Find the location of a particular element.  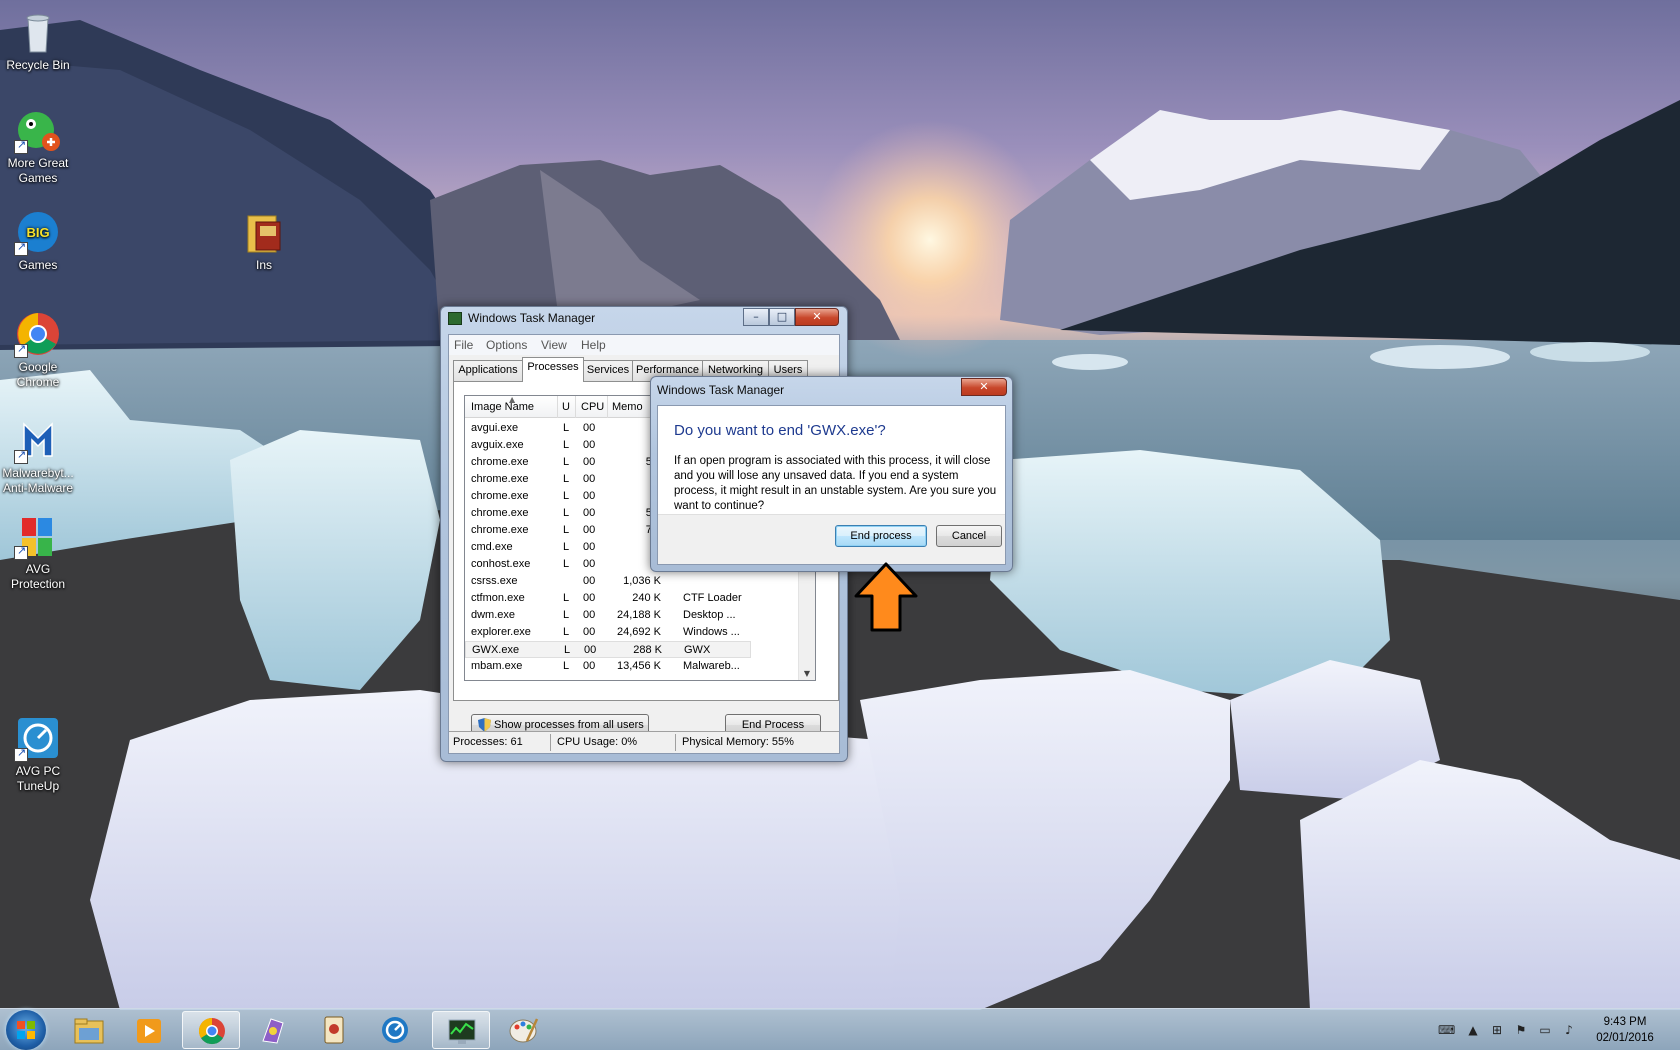

cancel-button: Cancel is located at coordinates (969, 536).